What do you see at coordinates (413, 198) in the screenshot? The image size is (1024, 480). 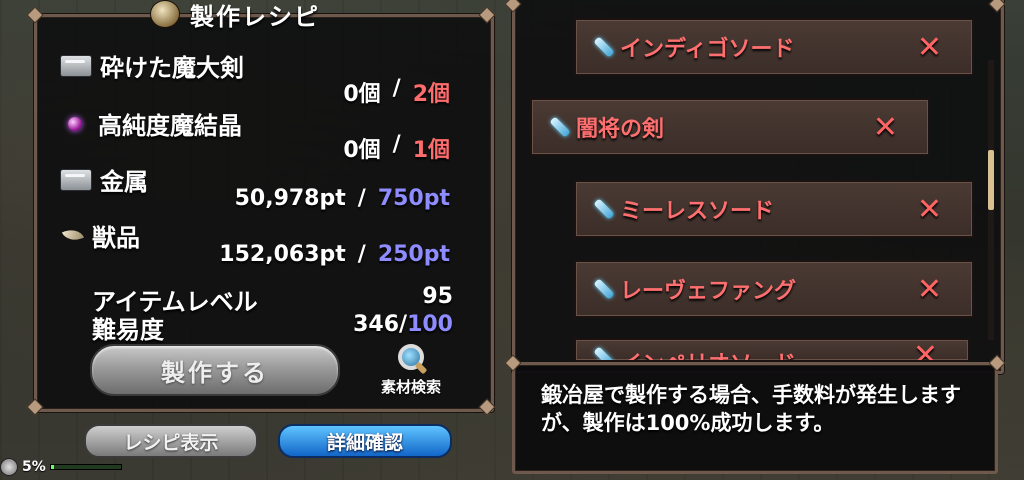 I see `material-need: 750pt` at bounding box center [413, 198].